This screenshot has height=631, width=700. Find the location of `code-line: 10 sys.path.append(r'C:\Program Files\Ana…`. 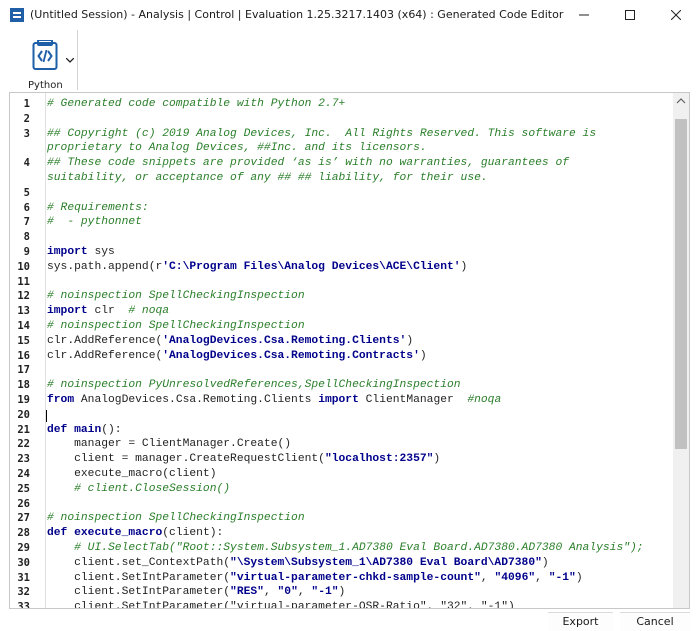

code-line: 10 sys.path.append(r'C:\Program Files\Ana… is located at coordinates (340, 267).